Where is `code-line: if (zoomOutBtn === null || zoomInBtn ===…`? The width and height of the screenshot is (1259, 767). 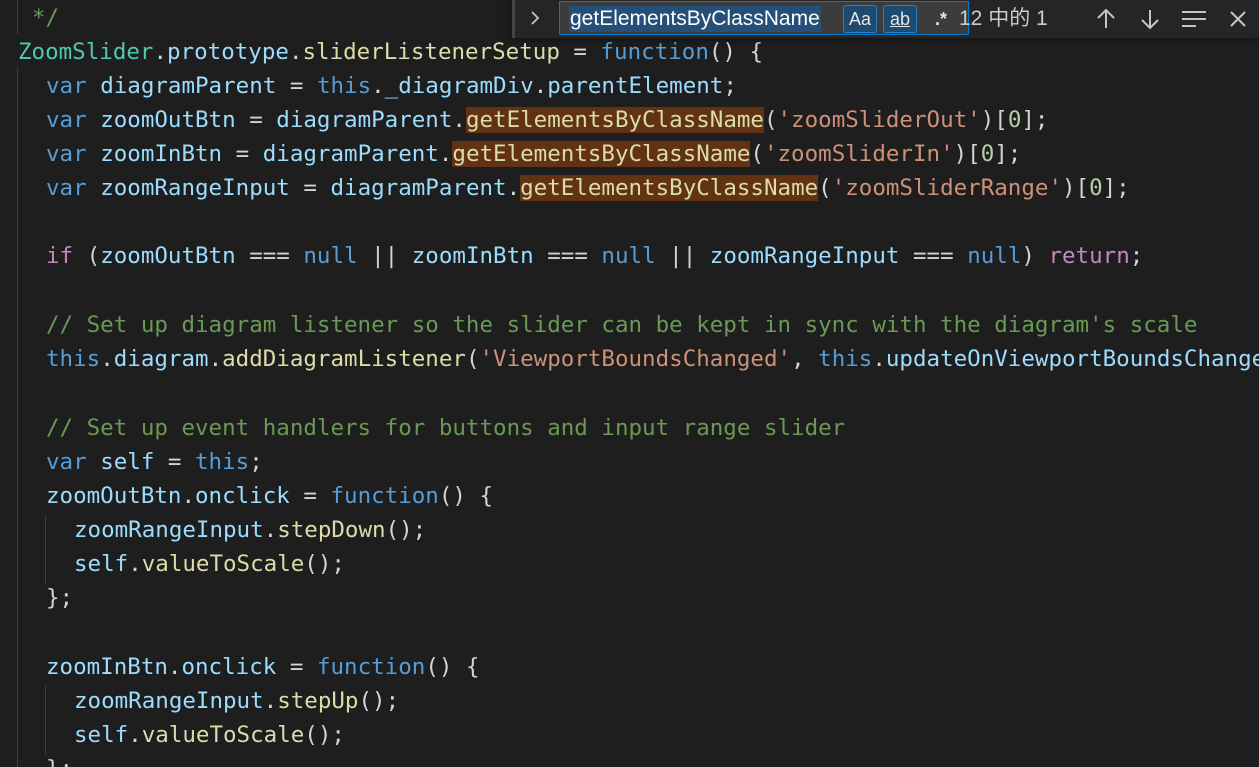 code-line: if (zoomOutBtn === null || zoomInBtn ===… is located at coordinates (594, 256).